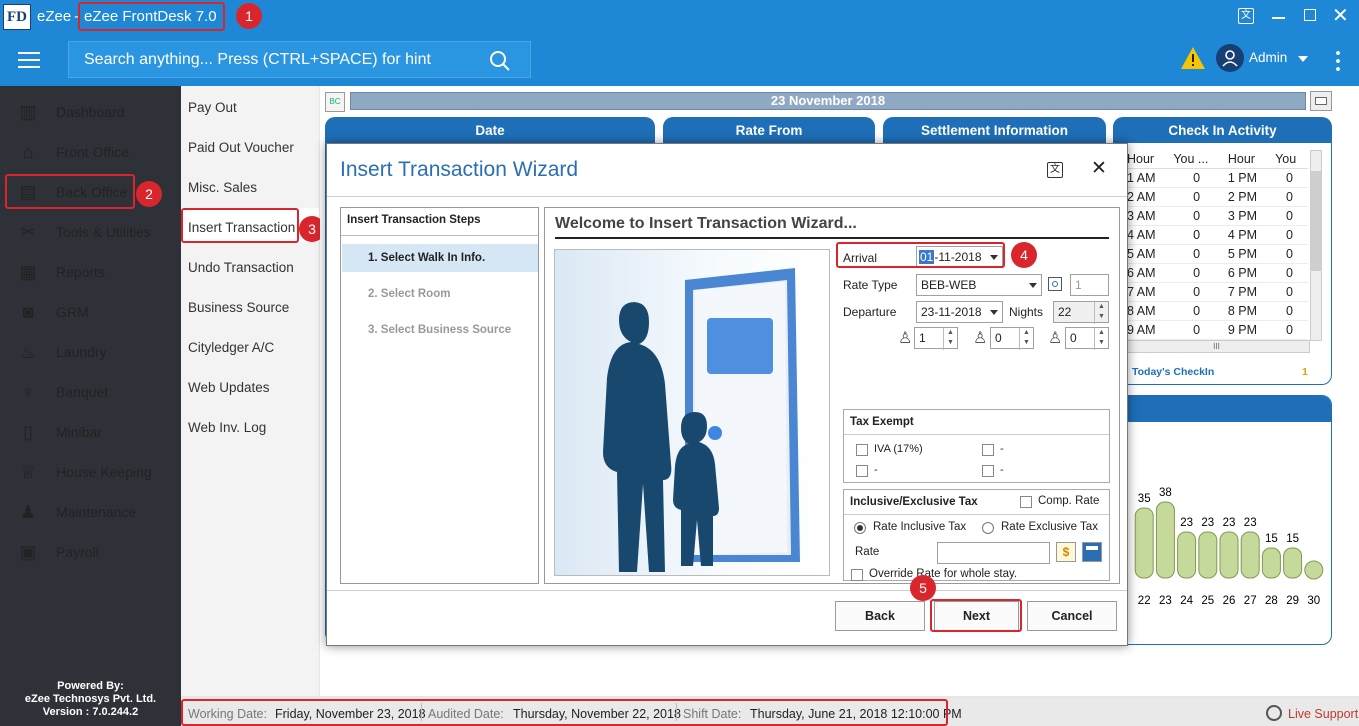  What do you see at coordinates (1215, 330) in the screenshot?
I see `table-row: 9 AM 0 9 PM 0` at bounding box center [1215, 330].